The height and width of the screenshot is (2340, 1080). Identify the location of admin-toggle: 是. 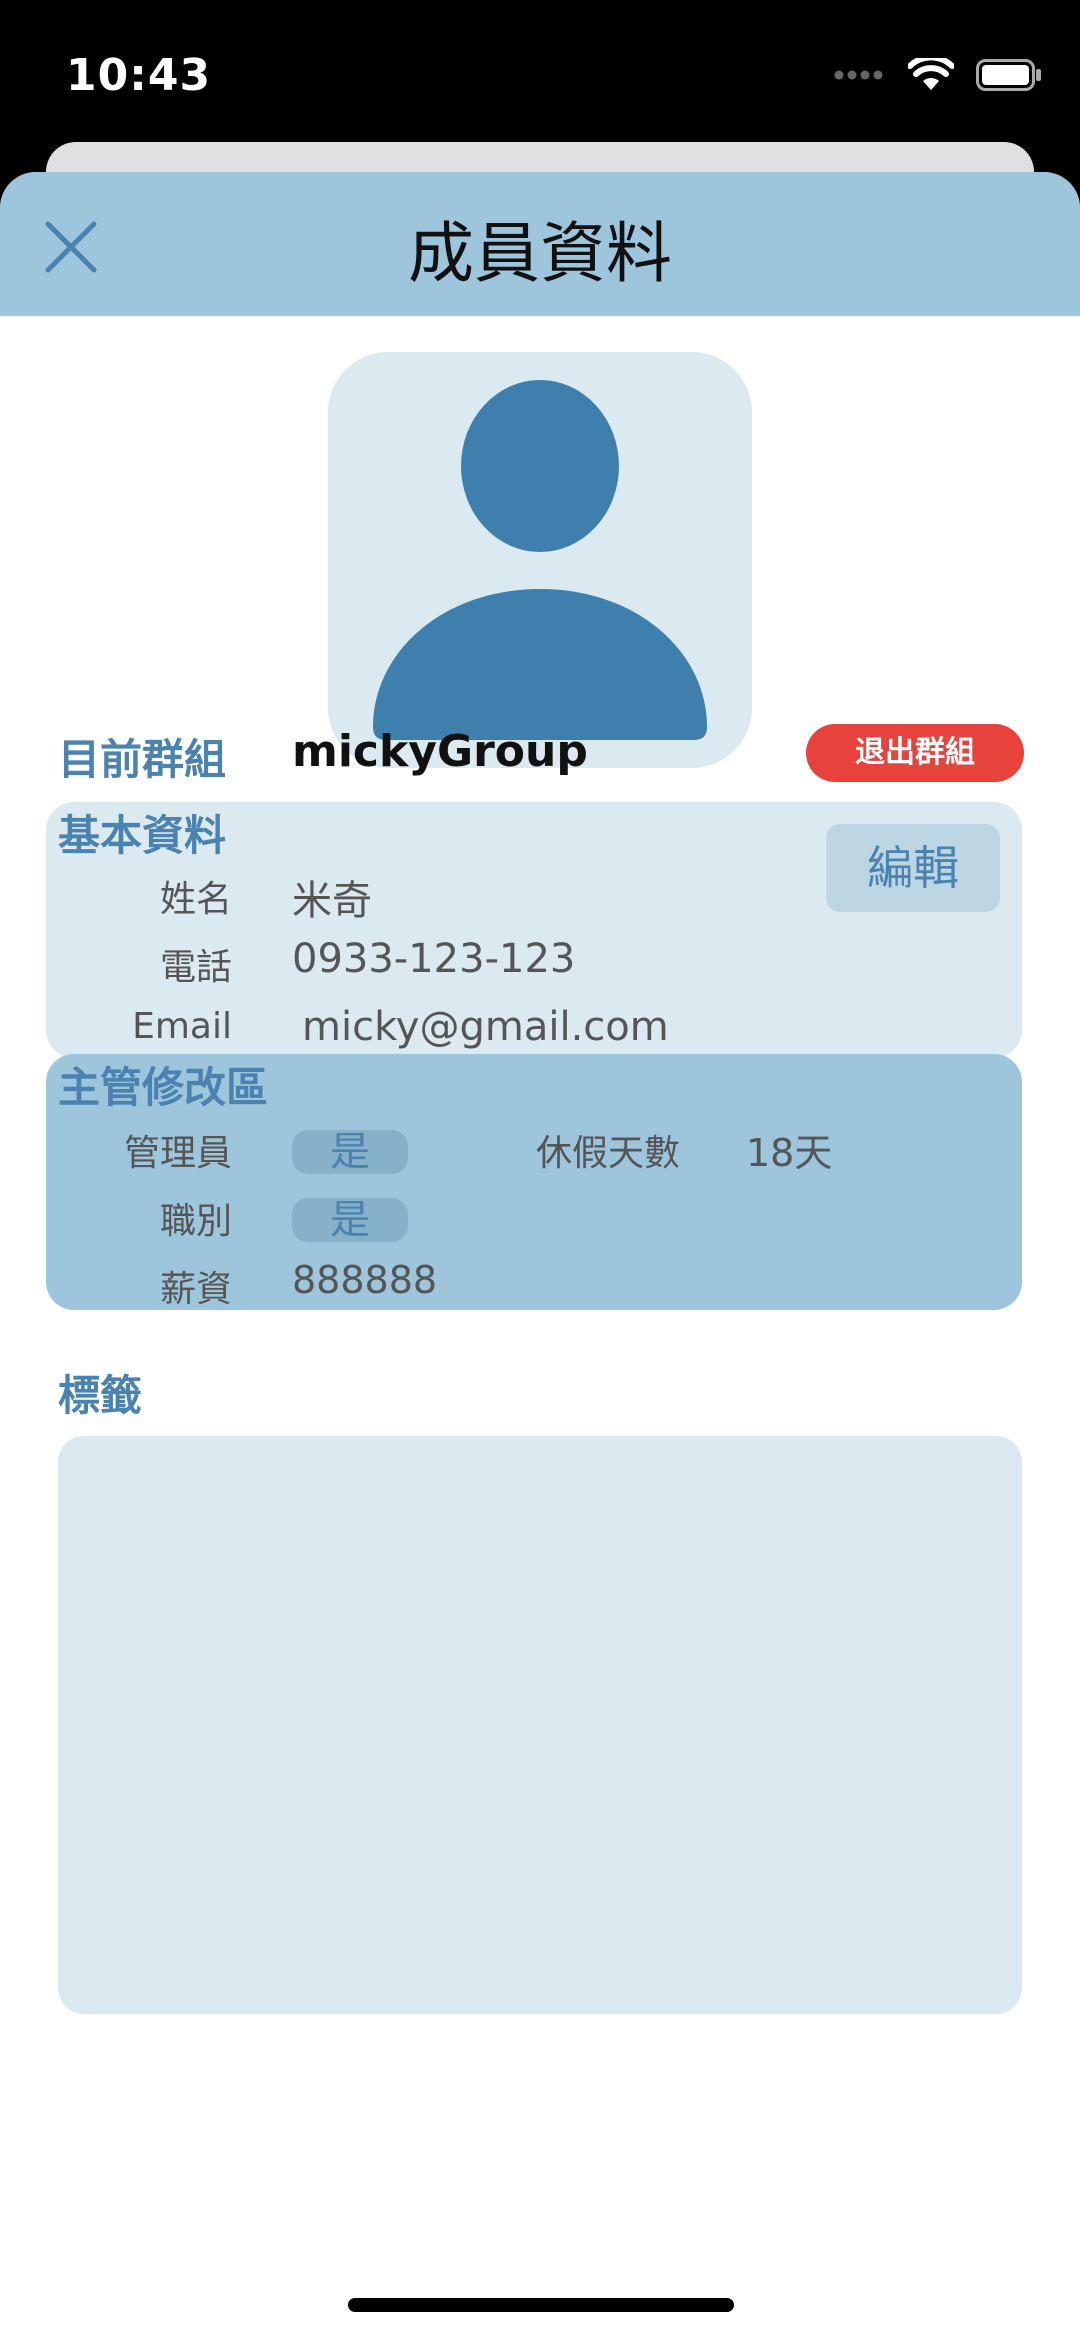
(350, 1152).